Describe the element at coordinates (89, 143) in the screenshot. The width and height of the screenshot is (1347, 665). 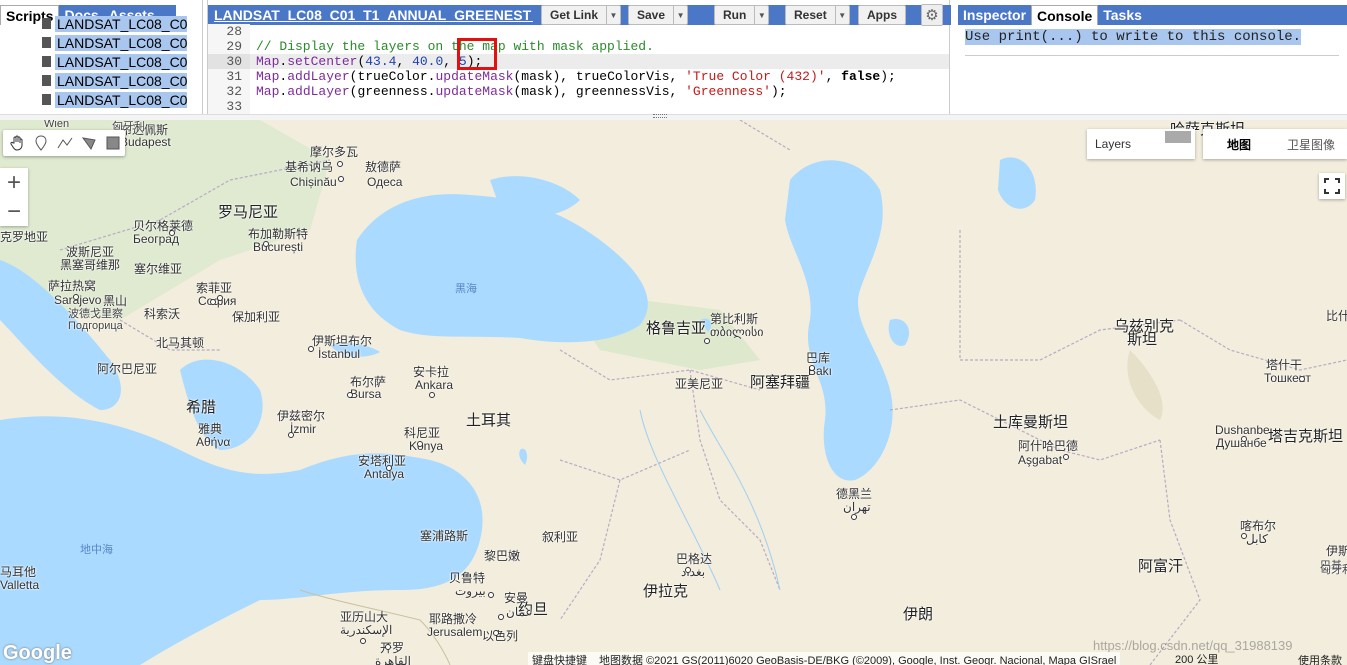
I see `polygon-draw-icon` at that location.